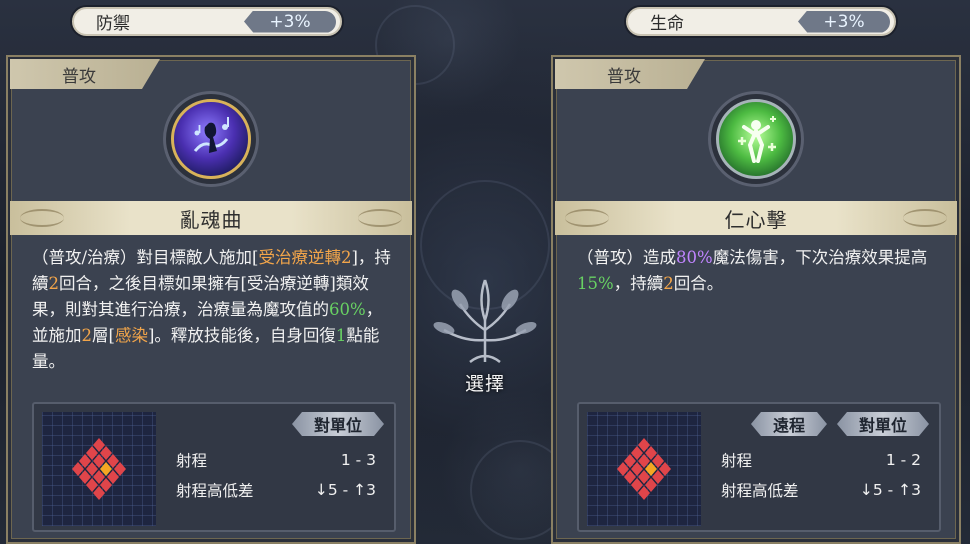  I want to click on skill-name: 仁心擊, so click(756, 219).